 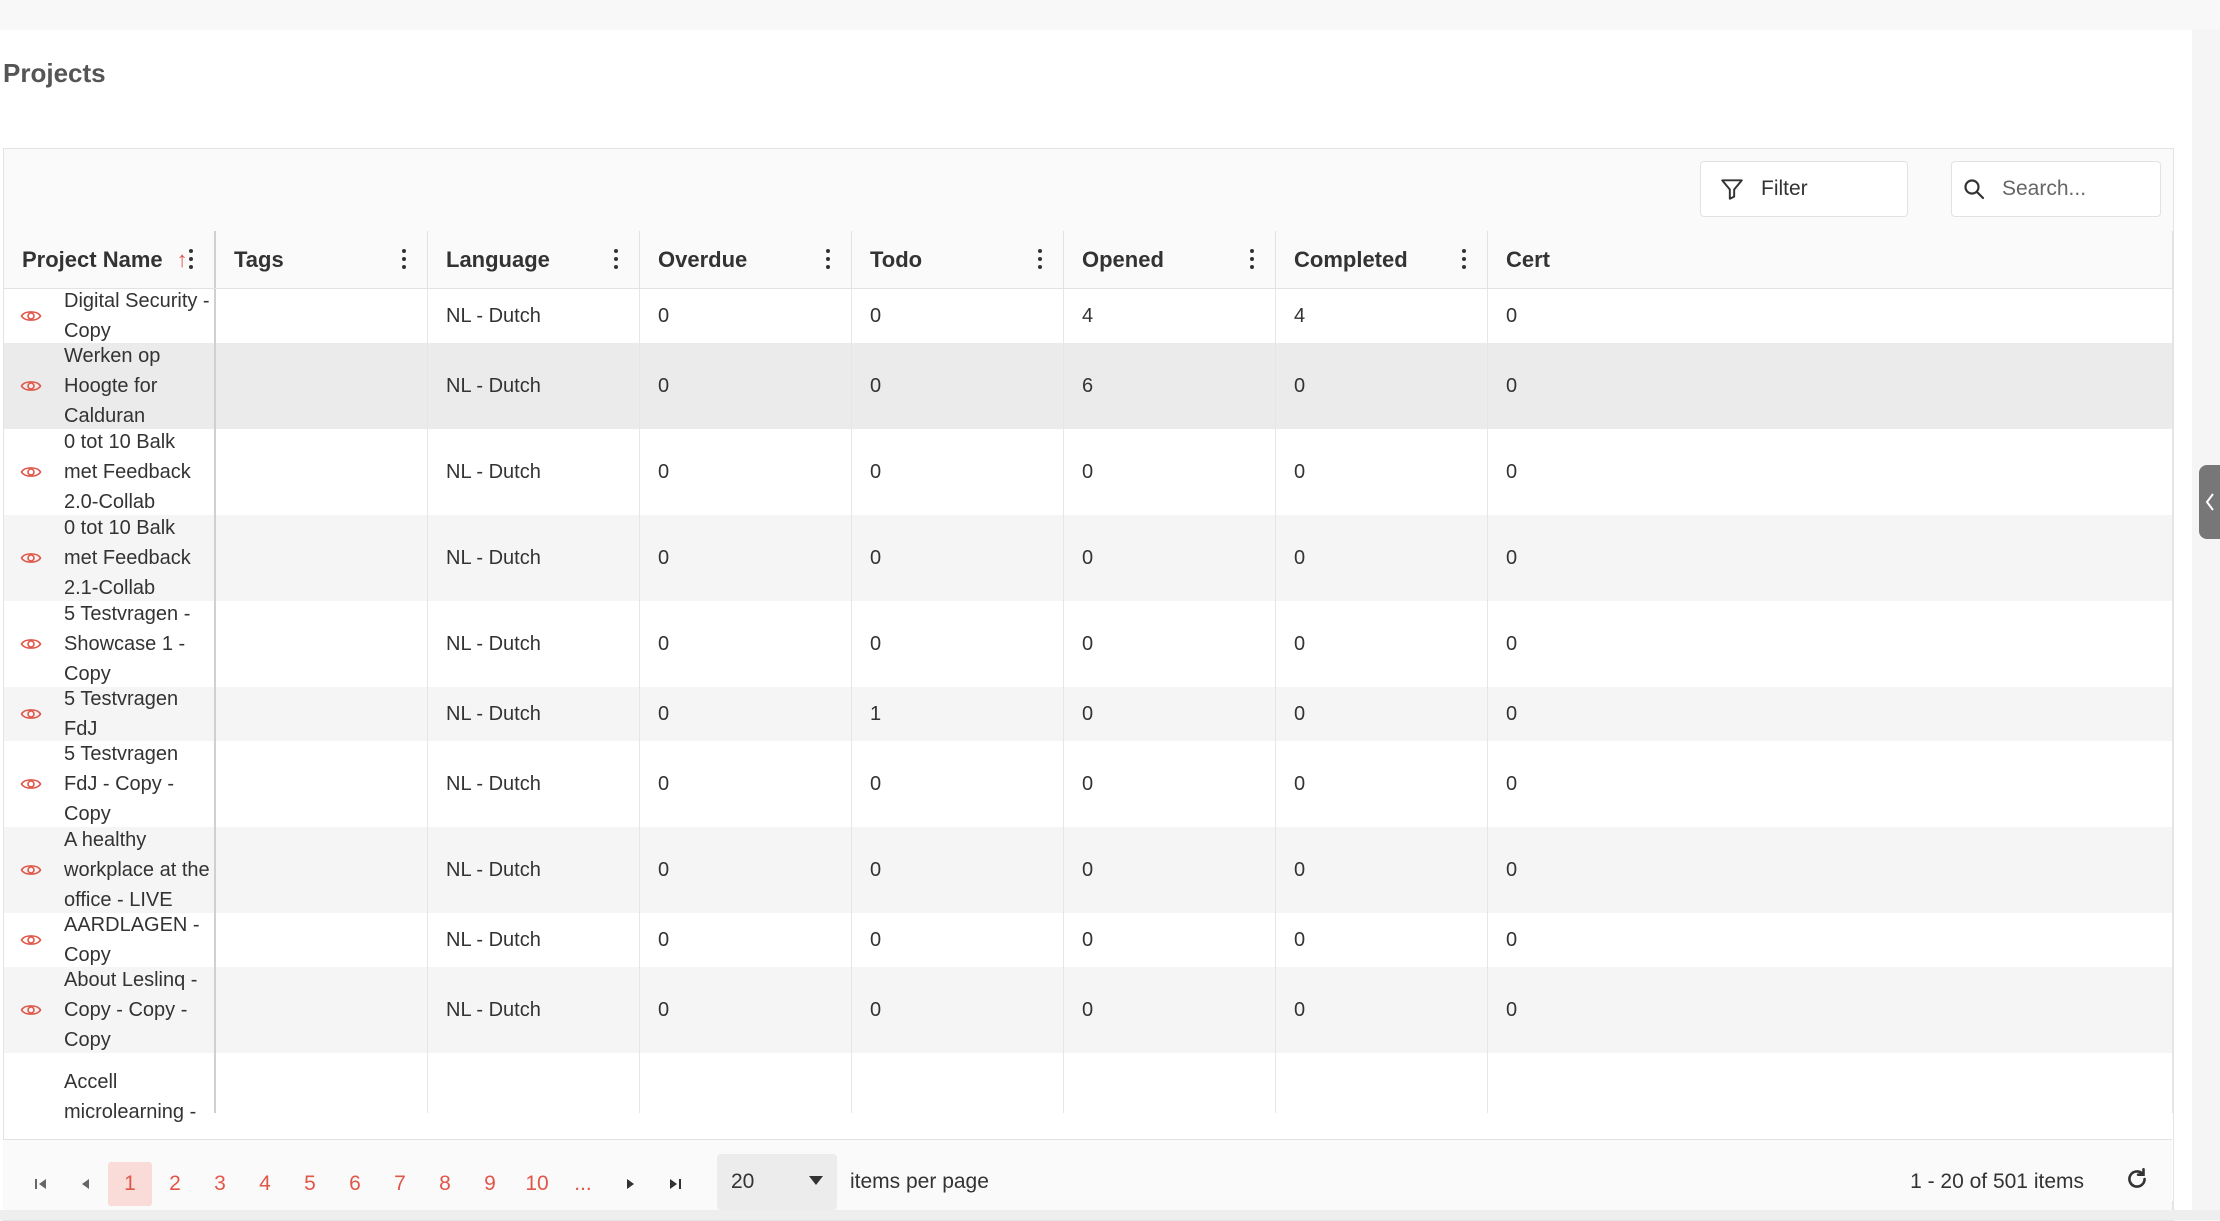 I want to click on search-input, so click(x=2077, y=189).